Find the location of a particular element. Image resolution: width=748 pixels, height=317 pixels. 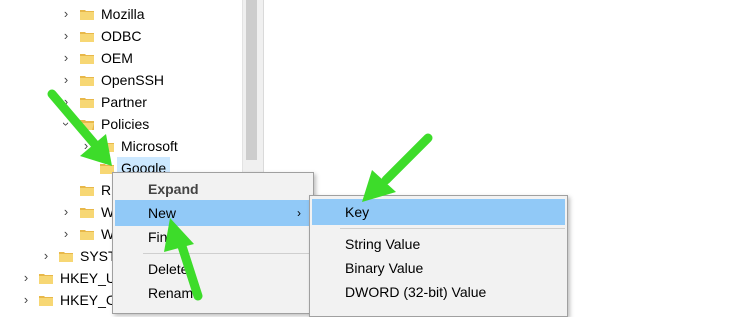

submenu-arrow-icon: › is located at coordinates (299, 213).